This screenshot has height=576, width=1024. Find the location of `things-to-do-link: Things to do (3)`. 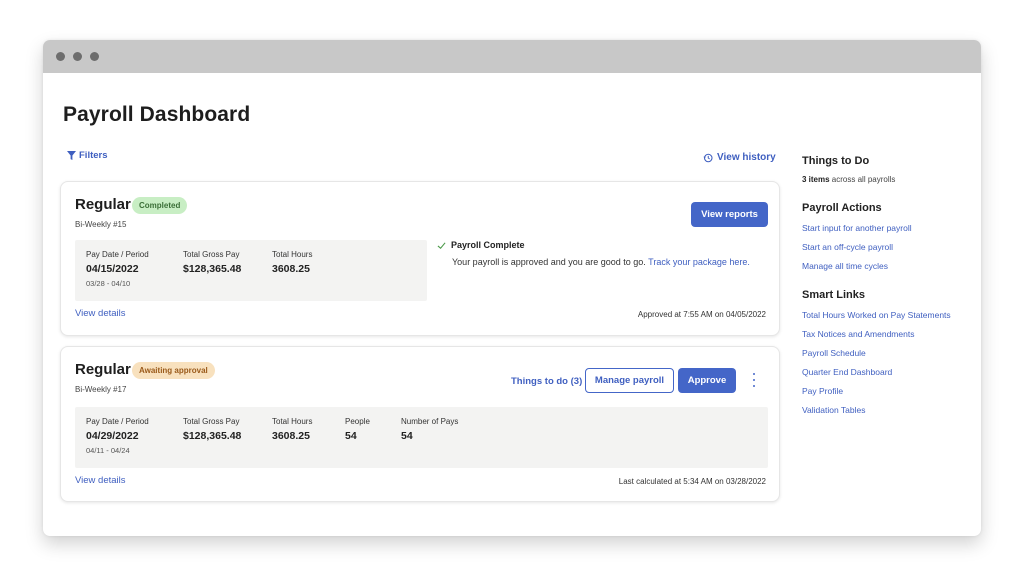

things-to-do-link: Things to do (3) is located at coordinates (546, 381).